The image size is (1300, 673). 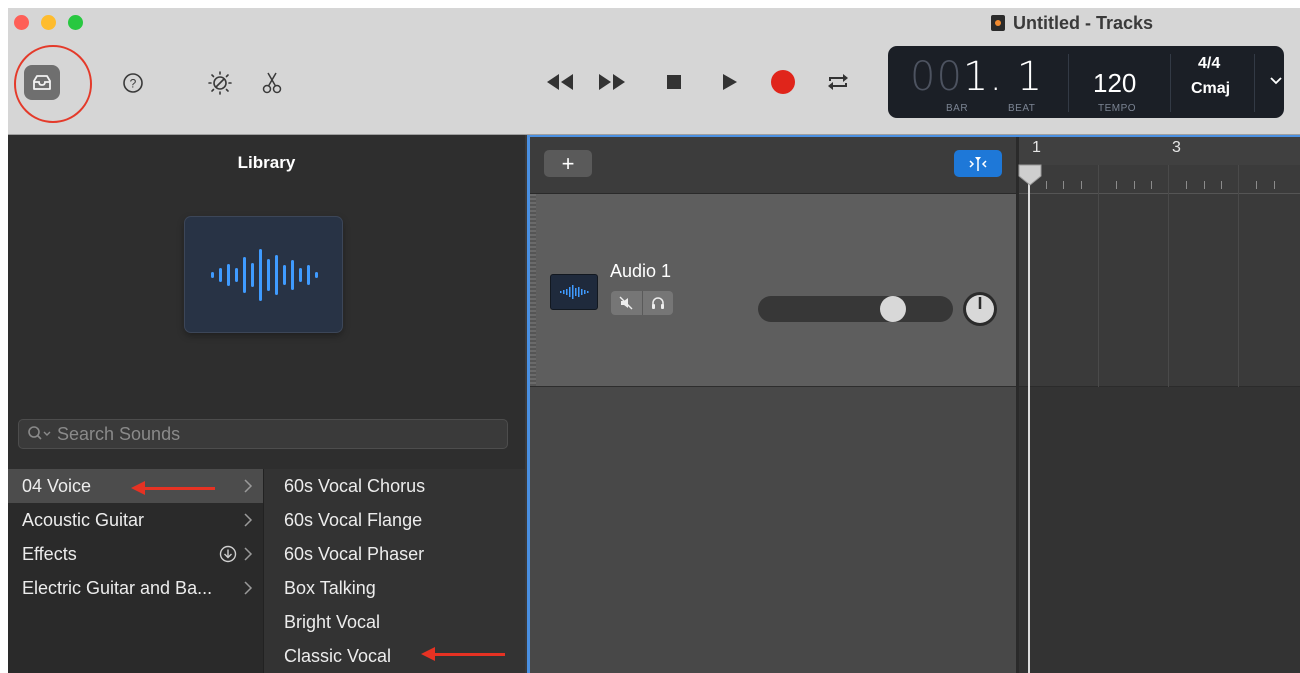 I want to click on fast-forward-button, so click(x=612, y=82).